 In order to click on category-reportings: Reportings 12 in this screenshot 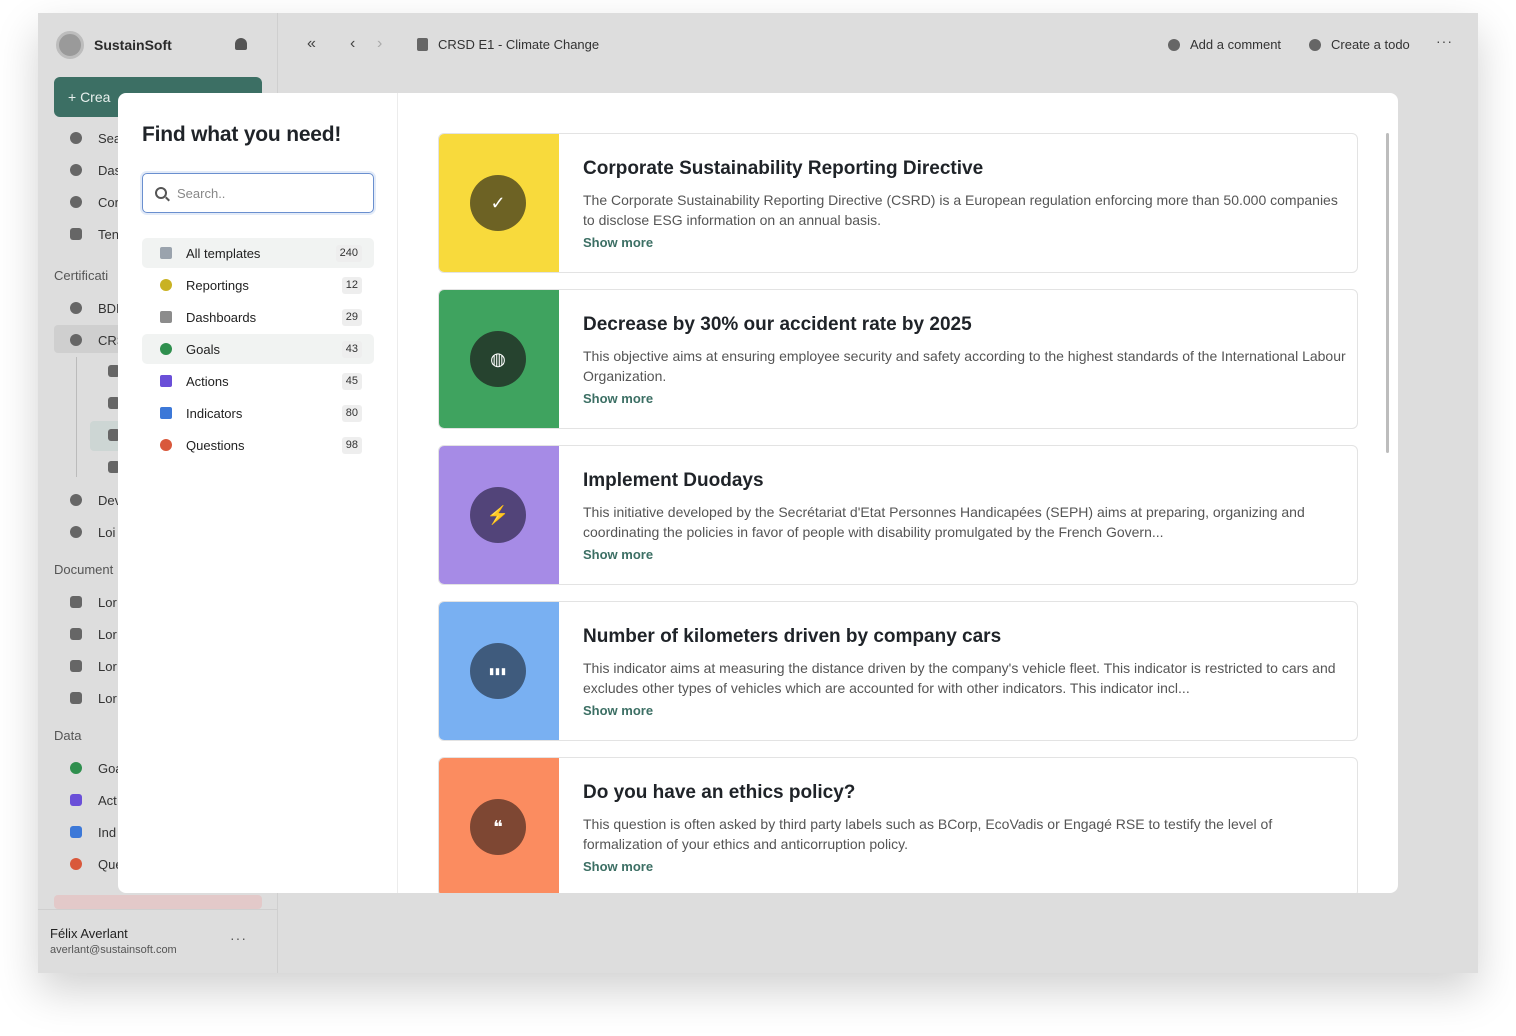, I will do `click(258, 285)`.